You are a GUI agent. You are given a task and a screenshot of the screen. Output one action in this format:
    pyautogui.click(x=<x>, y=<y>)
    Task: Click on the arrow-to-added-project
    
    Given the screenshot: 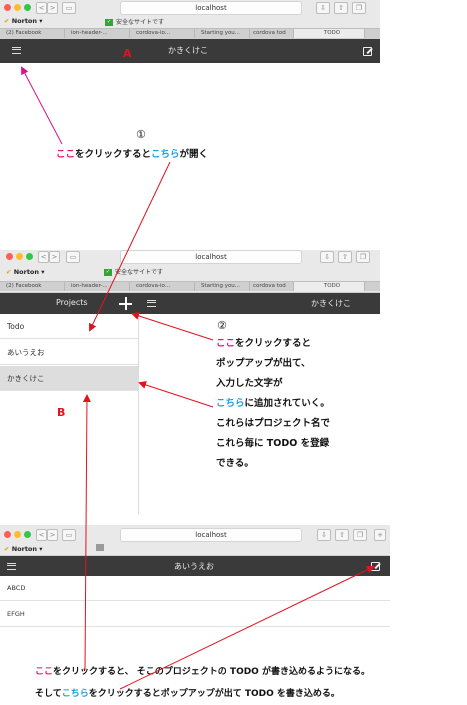 What is the action you would take?
    pyautogui.click(x=176, y=394)
    